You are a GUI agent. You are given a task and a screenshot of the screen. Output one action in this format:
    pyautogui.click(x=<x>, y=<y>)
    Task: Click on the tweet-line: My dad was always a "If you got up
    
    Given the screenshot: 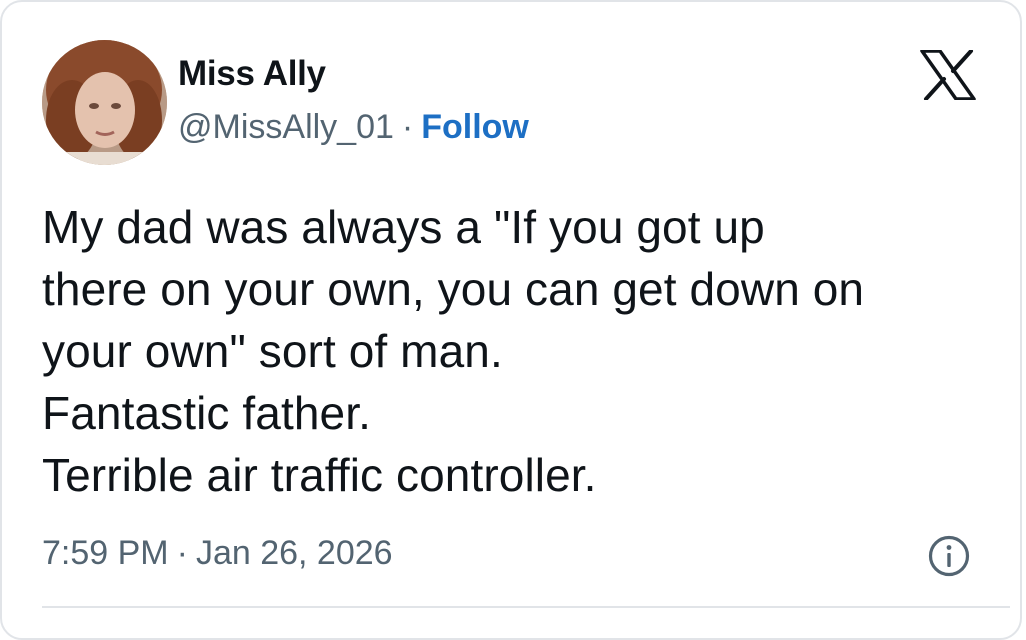 What is the action you would take?
    pyautogui.click(x=403, y=227)
    